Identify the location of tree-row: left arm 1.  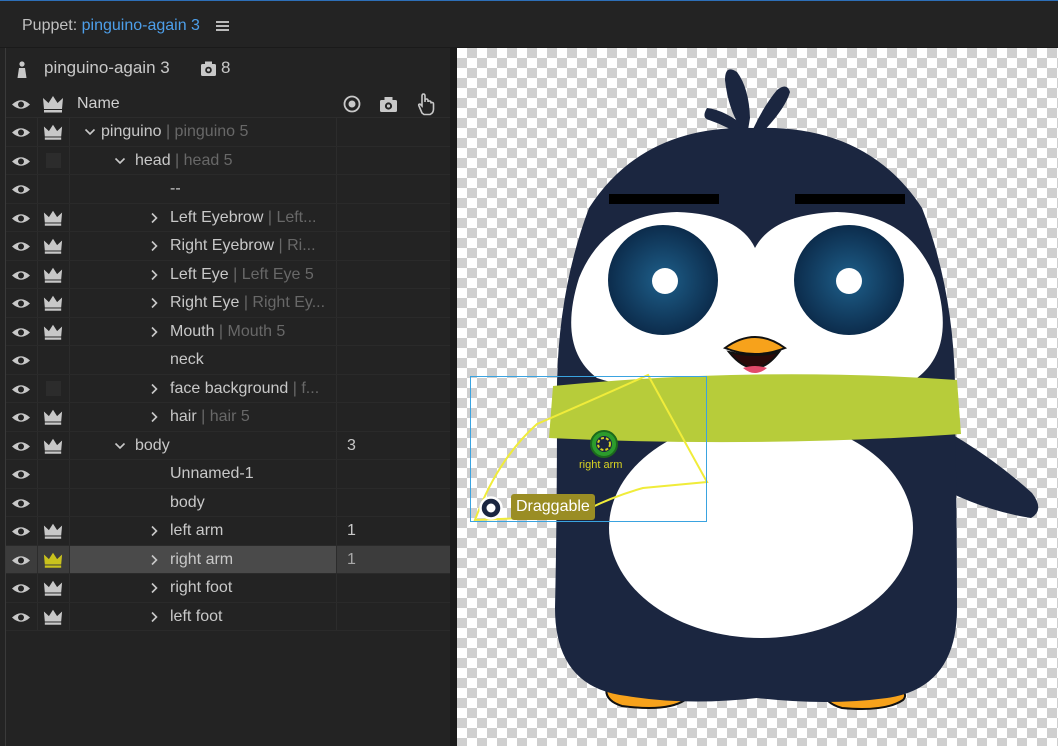
(228, 531).